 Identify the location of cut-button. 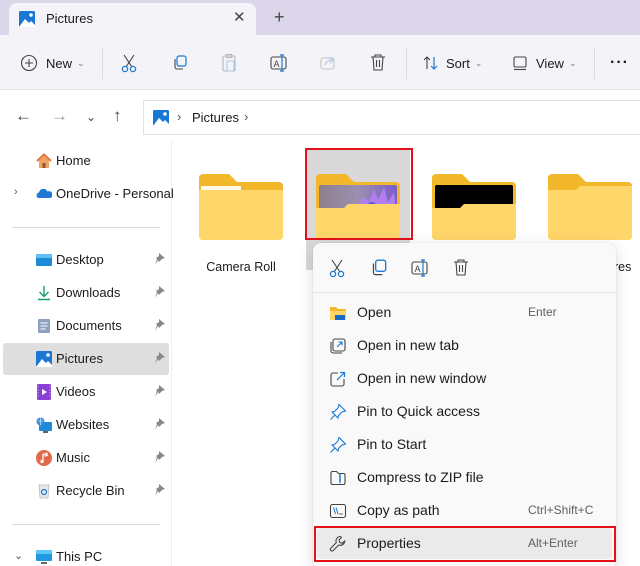
(129, 63).